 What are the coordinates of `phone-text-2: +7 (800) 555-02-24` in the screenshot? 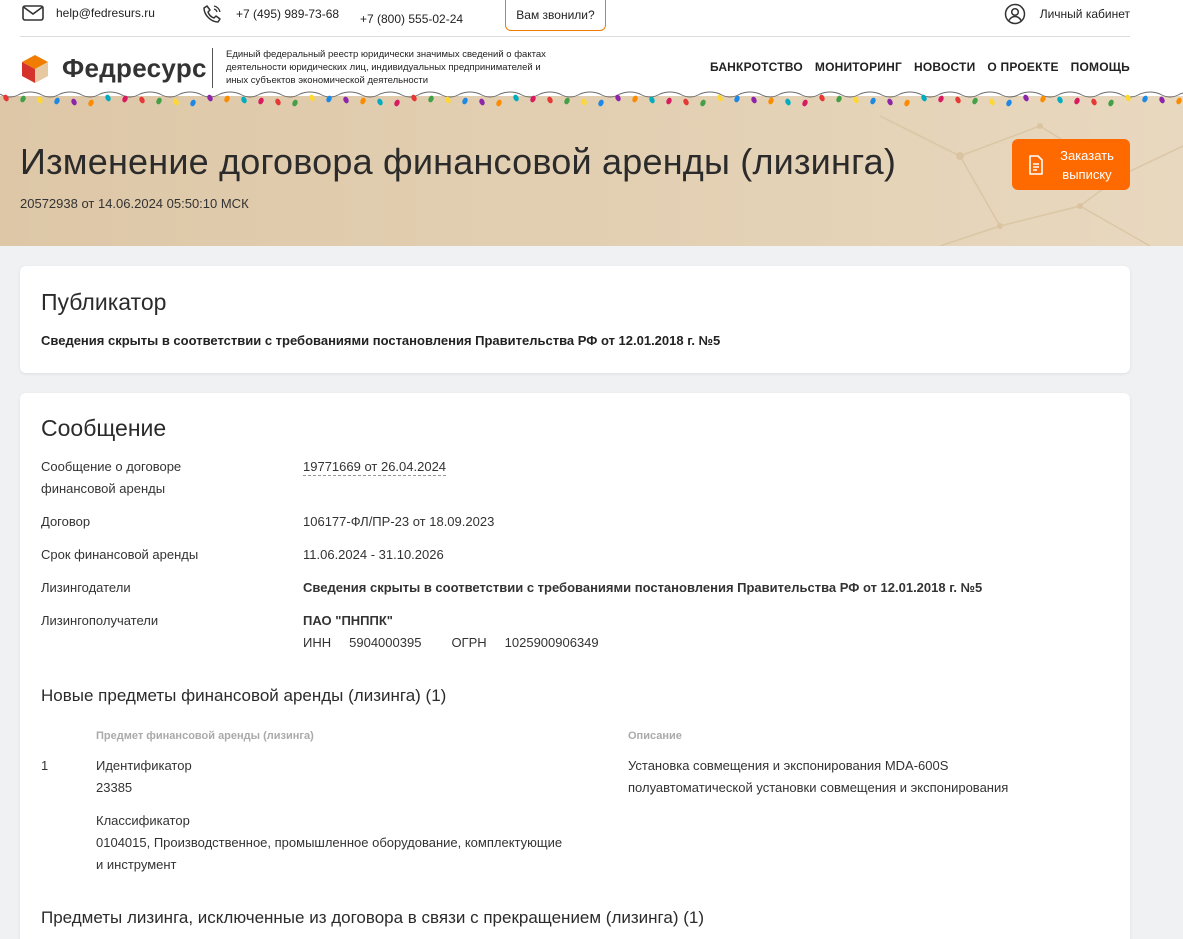 It's located at (412, 19).